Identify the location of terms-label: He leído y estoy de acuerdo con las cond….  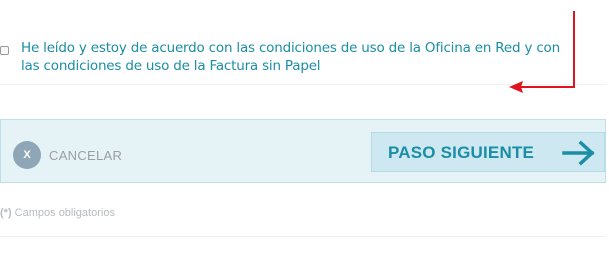
(301, 57).